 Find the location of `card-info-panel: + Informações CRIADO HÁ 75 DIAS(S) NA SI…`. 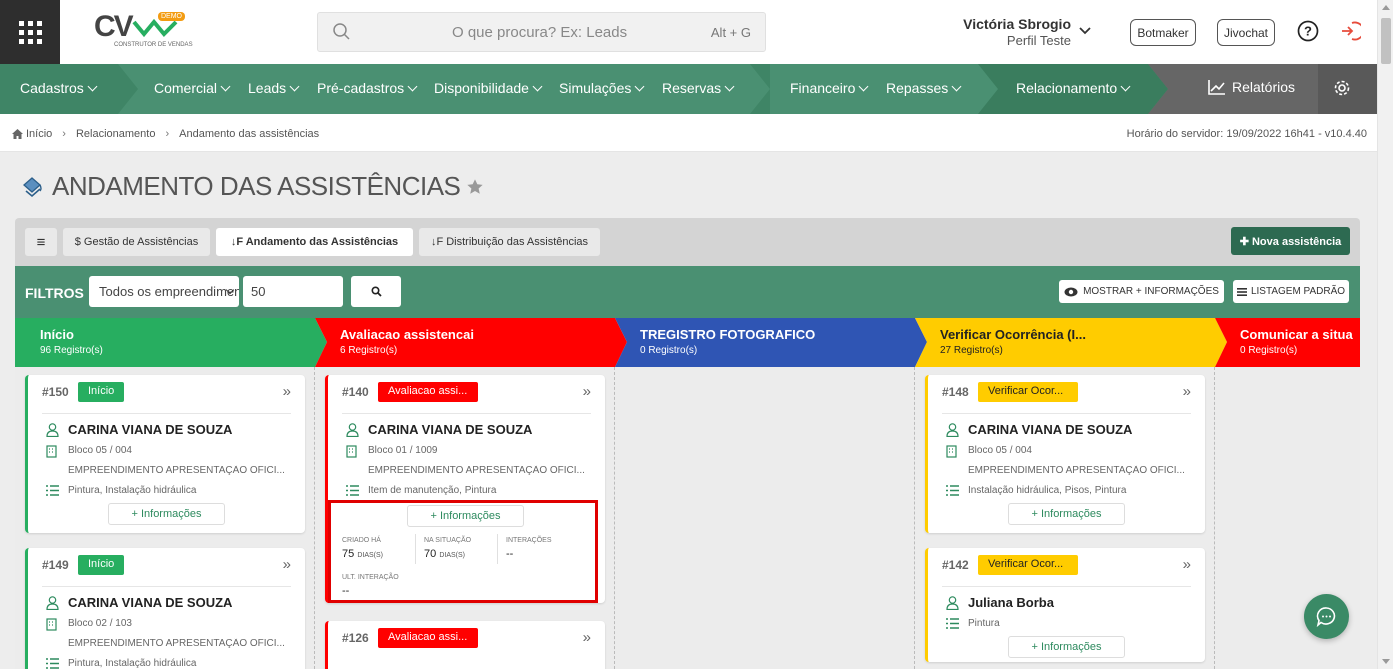

card-info-panel: + Informações CRIADO HÁ 75 DIAS(S) NA SI… is located at coordinates (463, 551).